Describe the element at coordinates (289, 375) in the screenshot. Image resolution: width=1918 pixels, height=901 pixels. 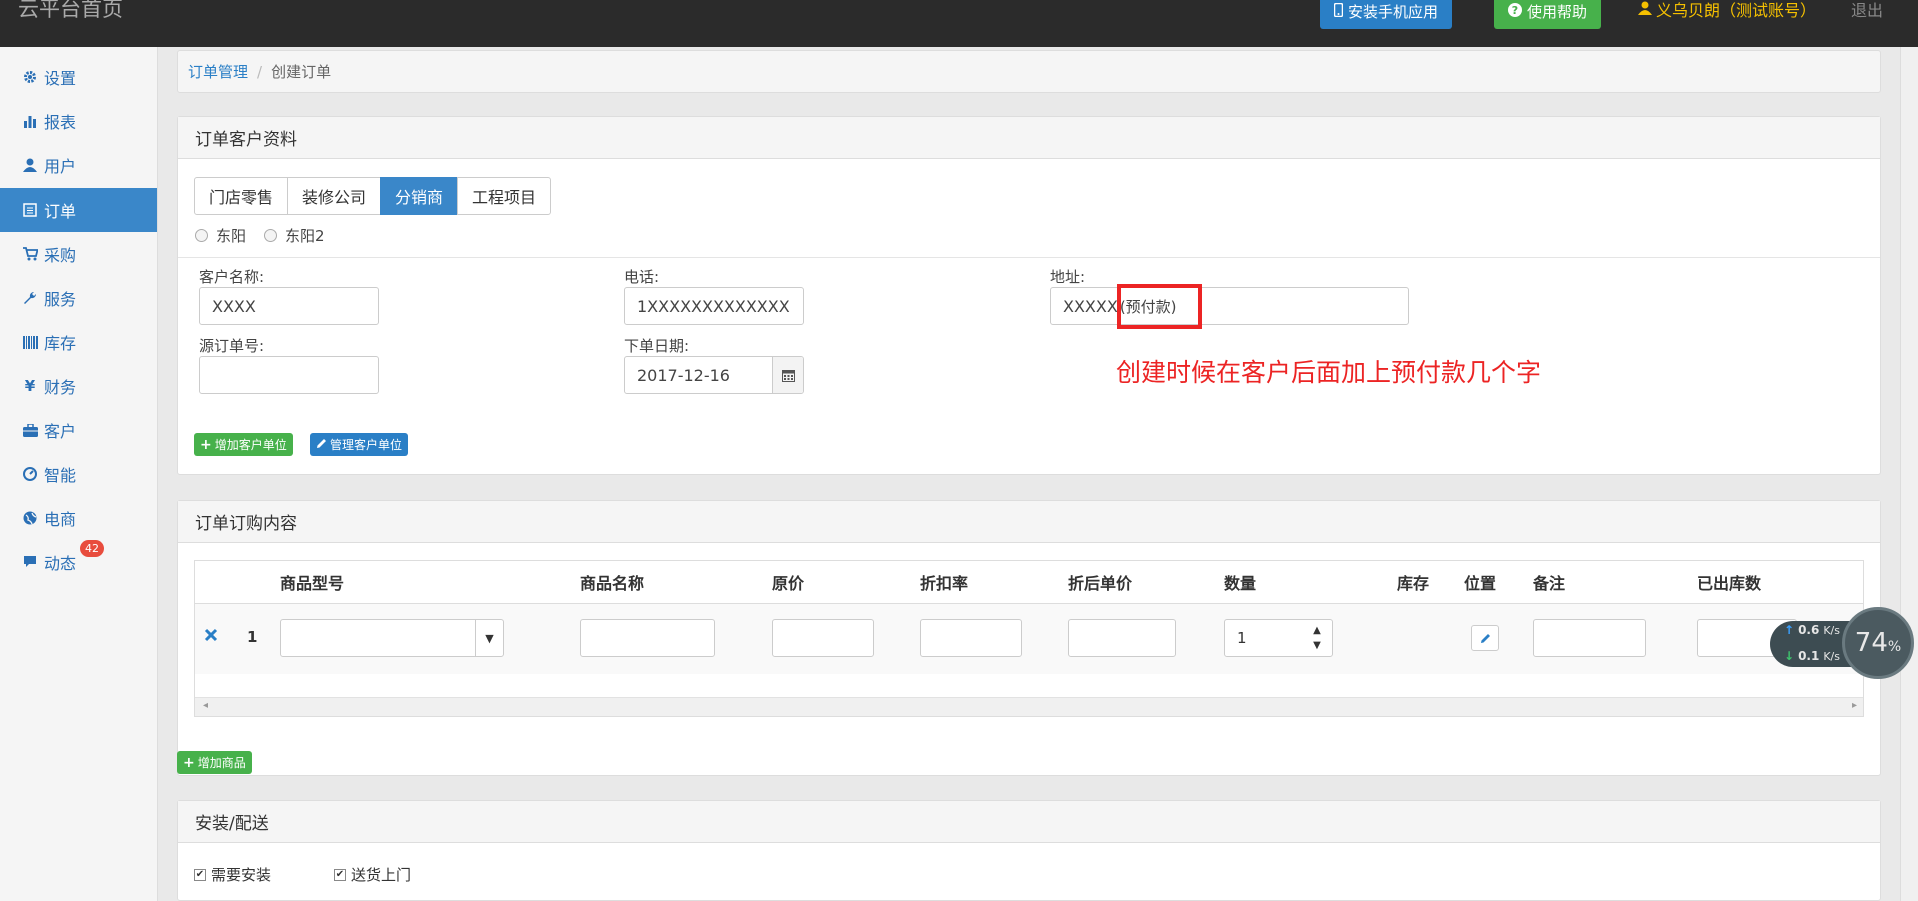
I see `source-order-field` at that location.